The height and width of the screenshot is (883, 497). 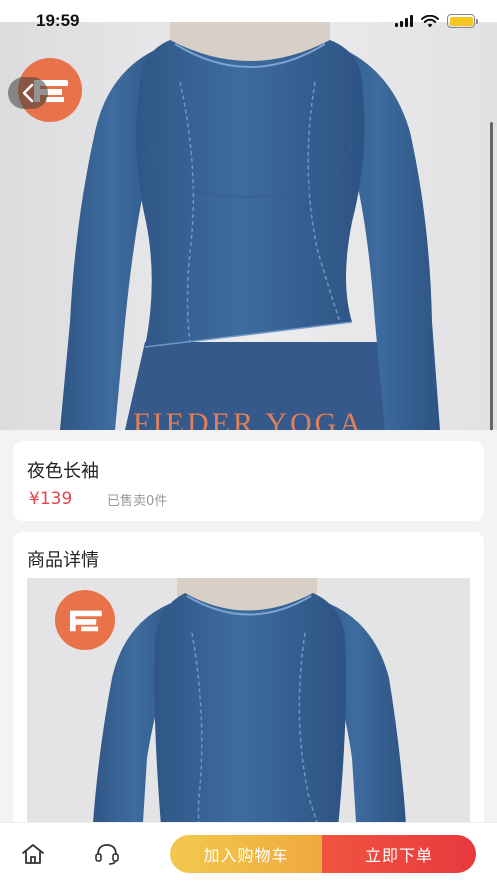 What do you see at coordinates (248, 14) in the screenshot?
I see `status-bar: 19:59` at bounding box center [248, 14].